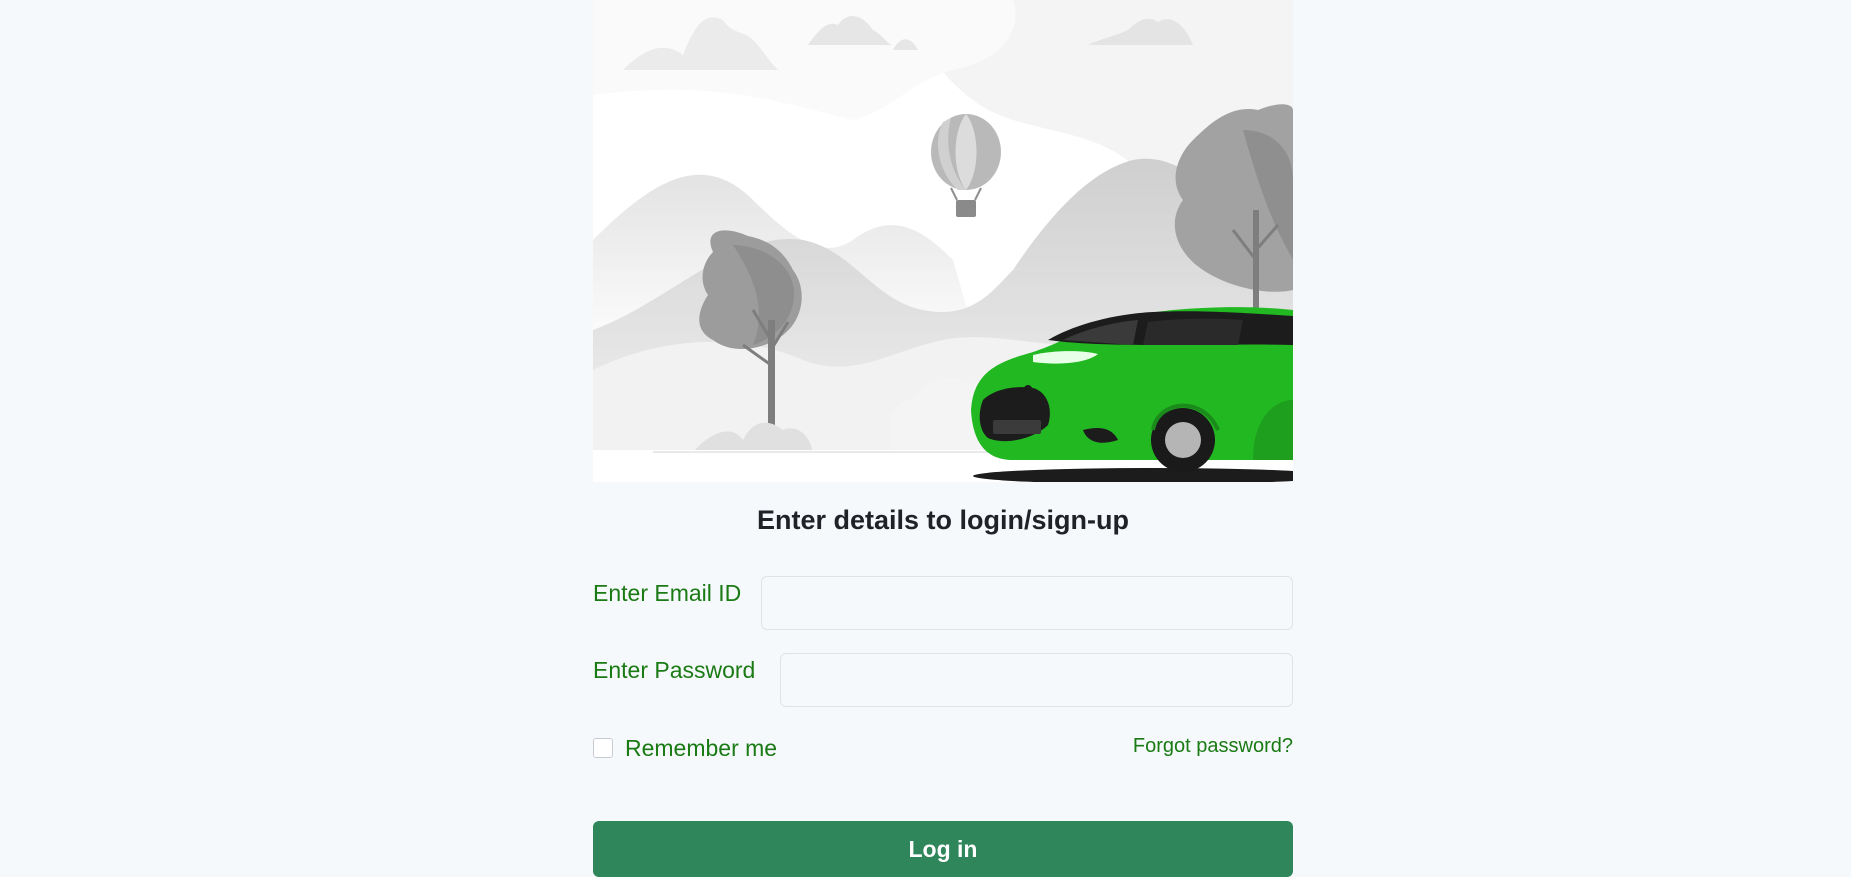 The width and height of the screenshot is (1851, 877). I want to click on email-label: Enter Email ID, so click(667, 593).